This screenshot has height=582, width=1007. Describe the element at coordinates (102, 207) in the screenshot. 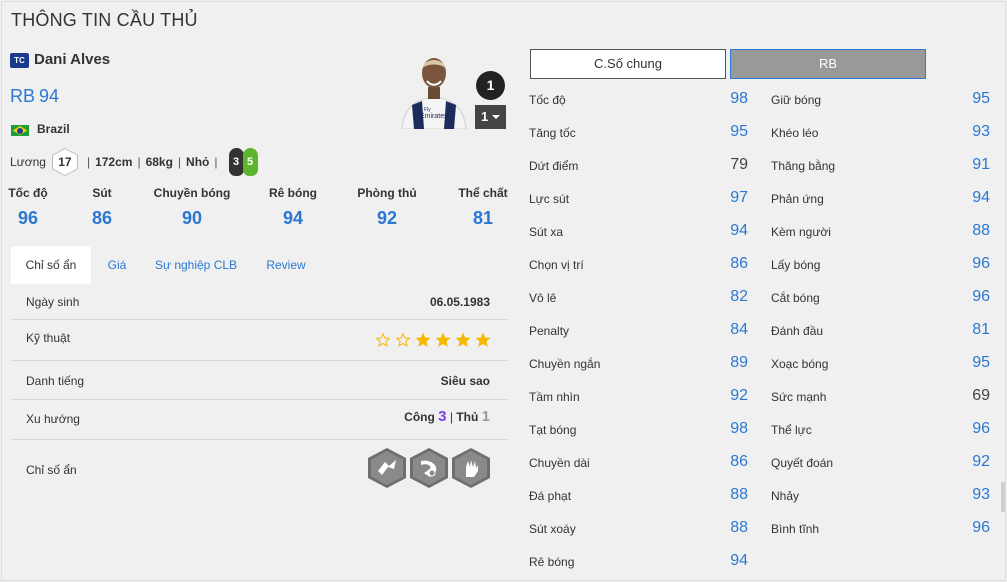

I see `summary-stat: Sút 86` at that location.